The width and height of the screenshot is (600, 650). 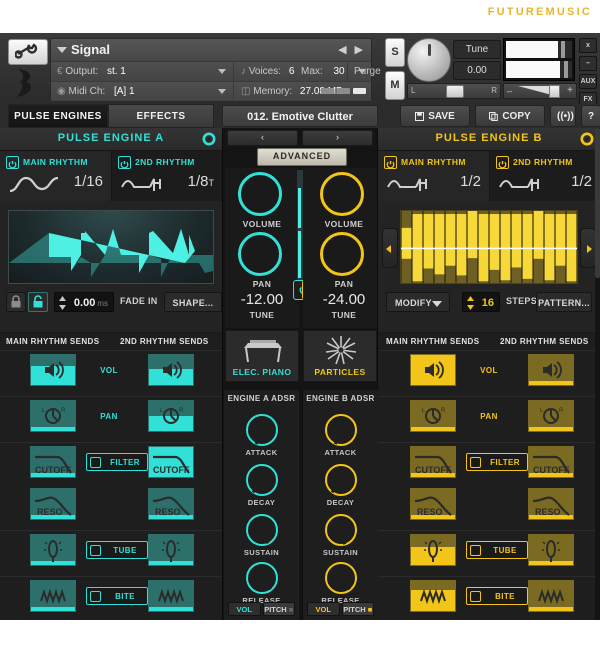 What do you see at coordinates (84, 302) in the screenshot?
I see `fade-in-value-field: 0.00 ms` at bounding box center [84, 302].